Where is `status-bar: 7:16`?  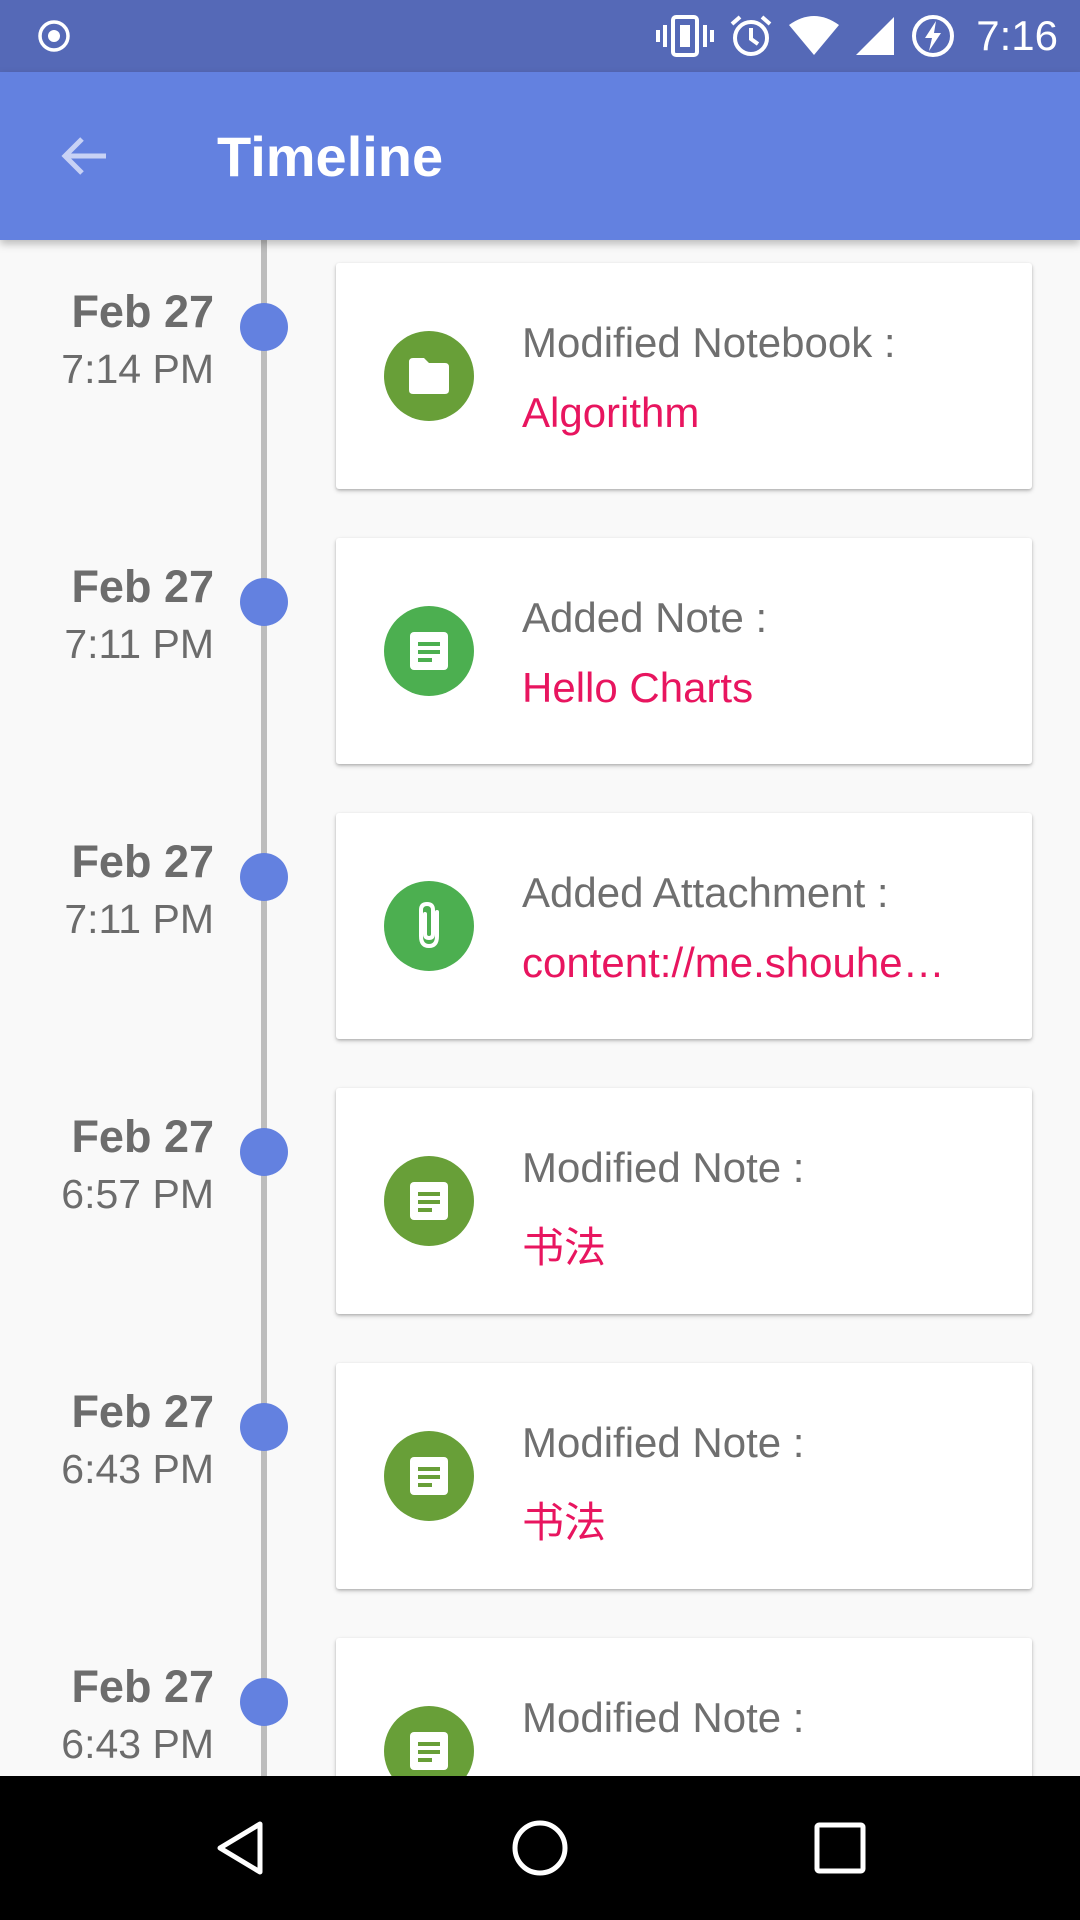
status-bar: 7:16 is located at coordinates (540, 36).